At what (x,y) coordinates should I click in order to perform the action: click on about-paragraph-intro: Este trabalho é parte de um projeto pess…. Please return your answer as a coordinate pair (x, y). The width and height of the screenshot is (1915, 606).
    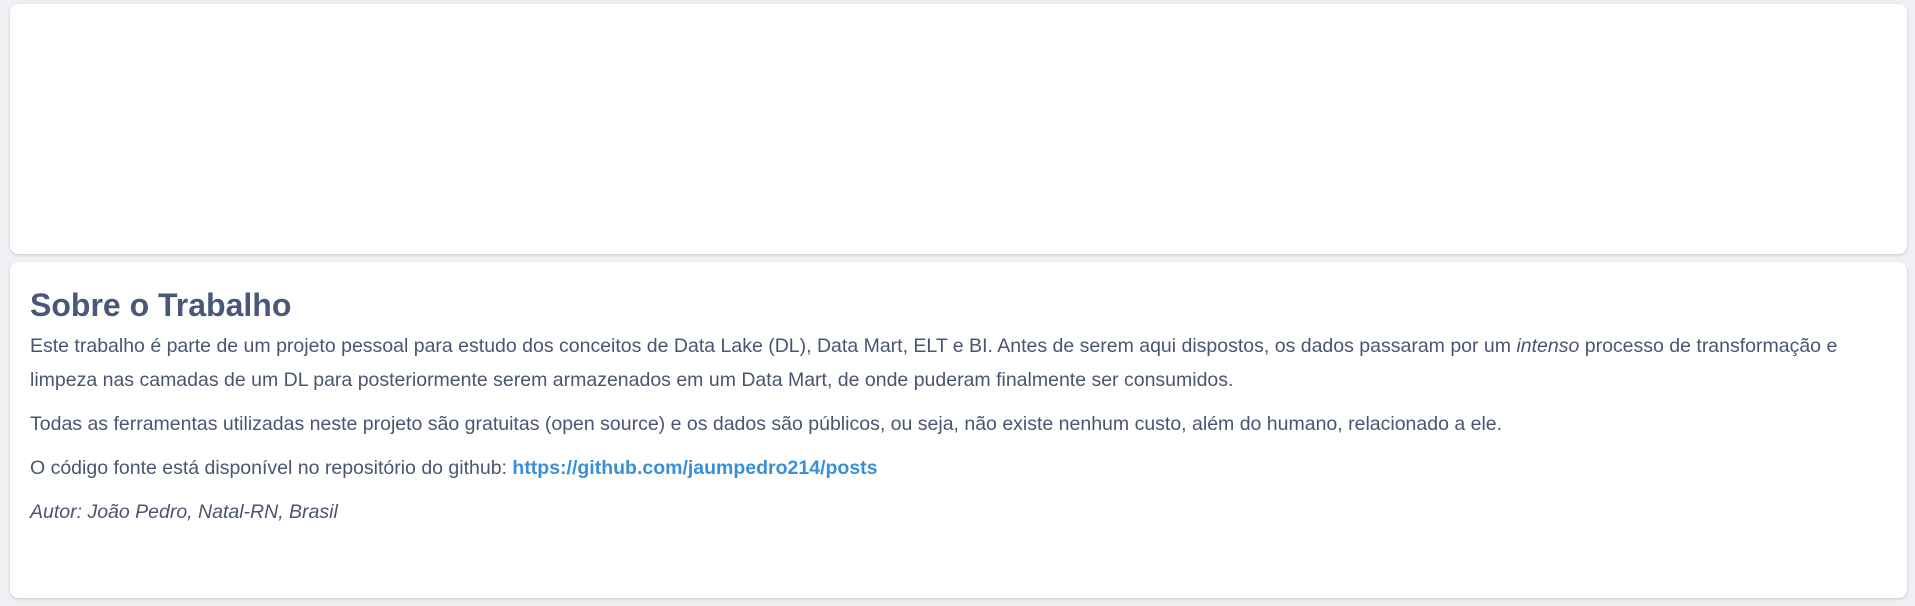
    Looking at the image, I should click on (958, 363).